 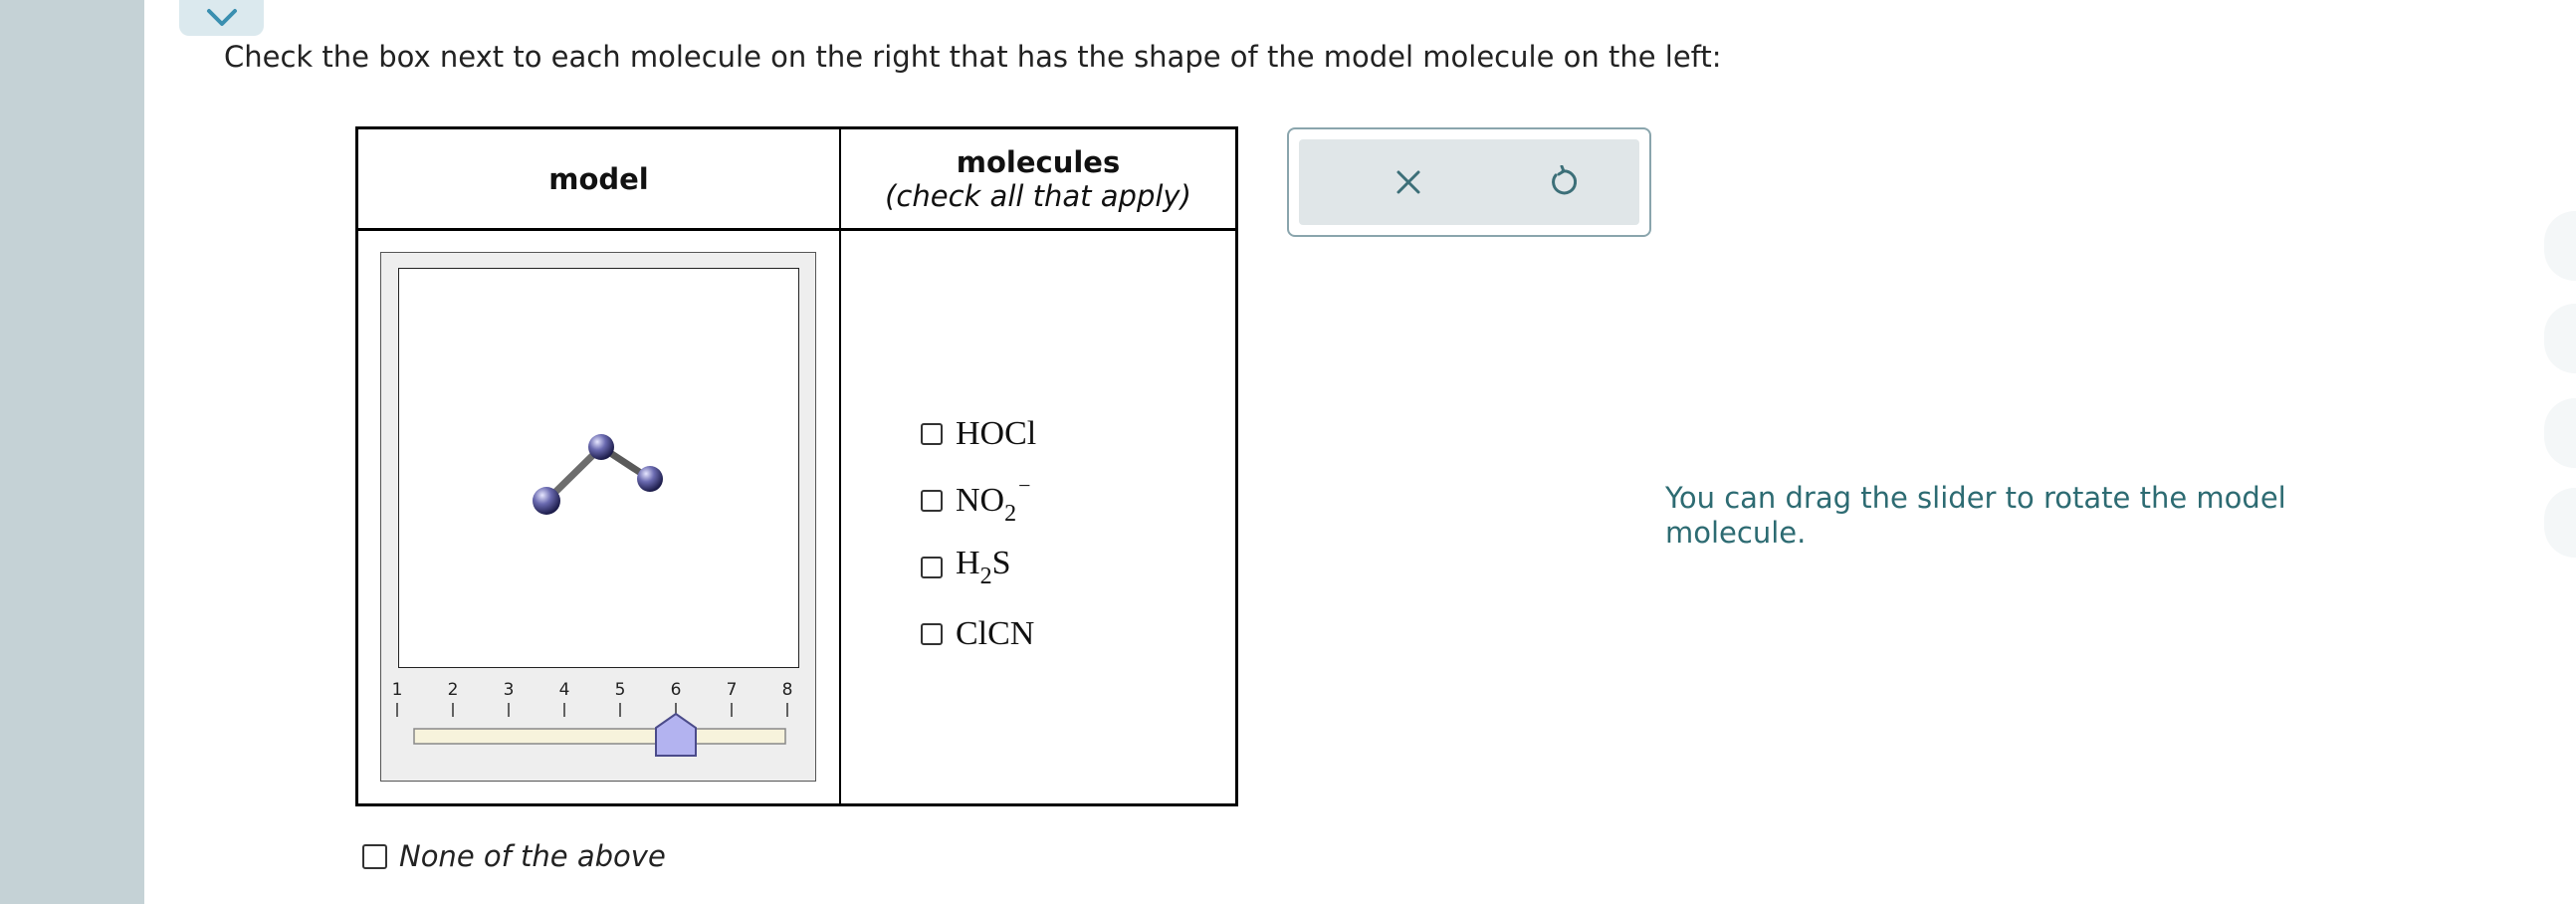 I want to click on molecule-formula: ClCN, so click(x=995, y=633).